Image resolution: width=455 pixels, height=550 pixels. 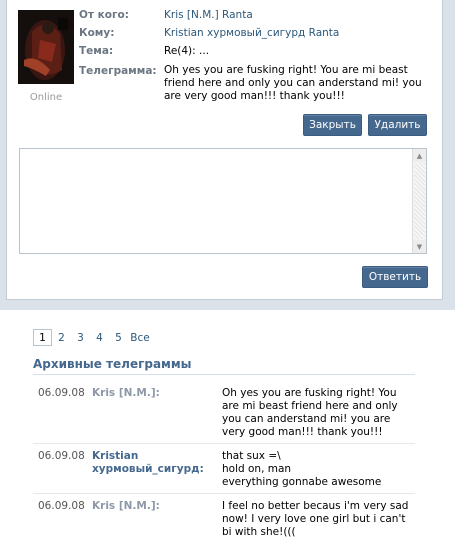 I want to click on scroll-track, so click(x=419, y=201).